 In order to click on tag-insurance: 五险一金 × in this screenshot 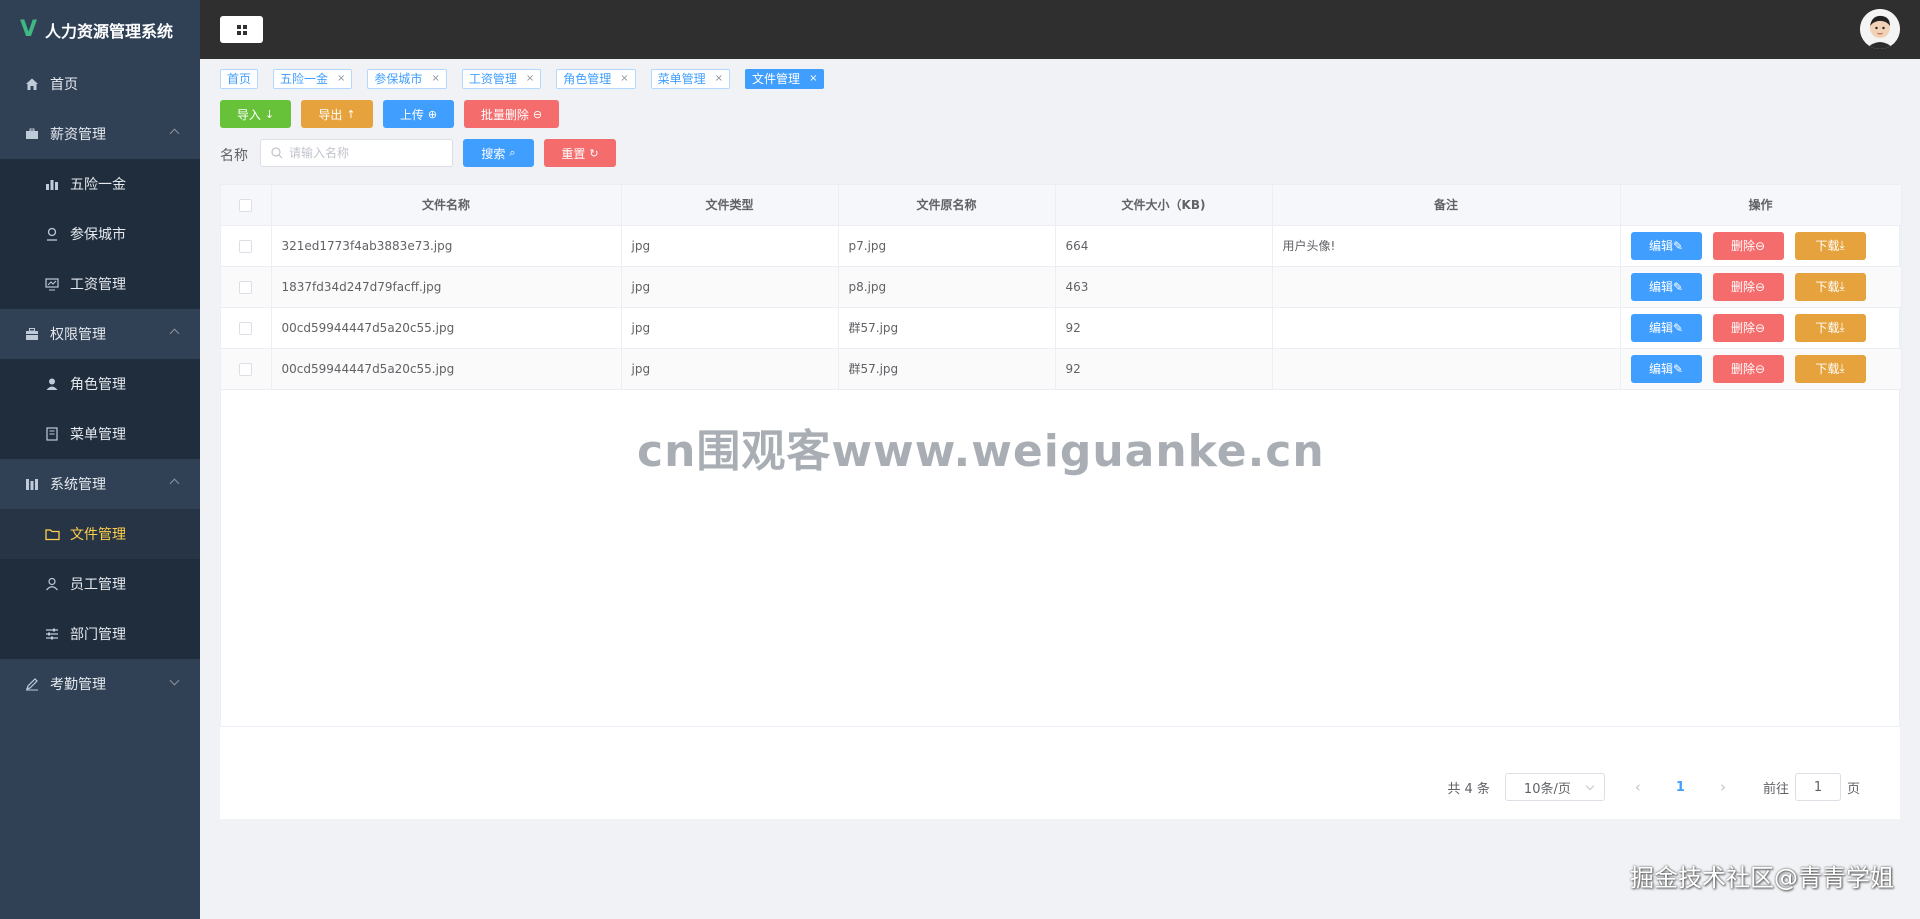, I will do `click(313, 79)`.